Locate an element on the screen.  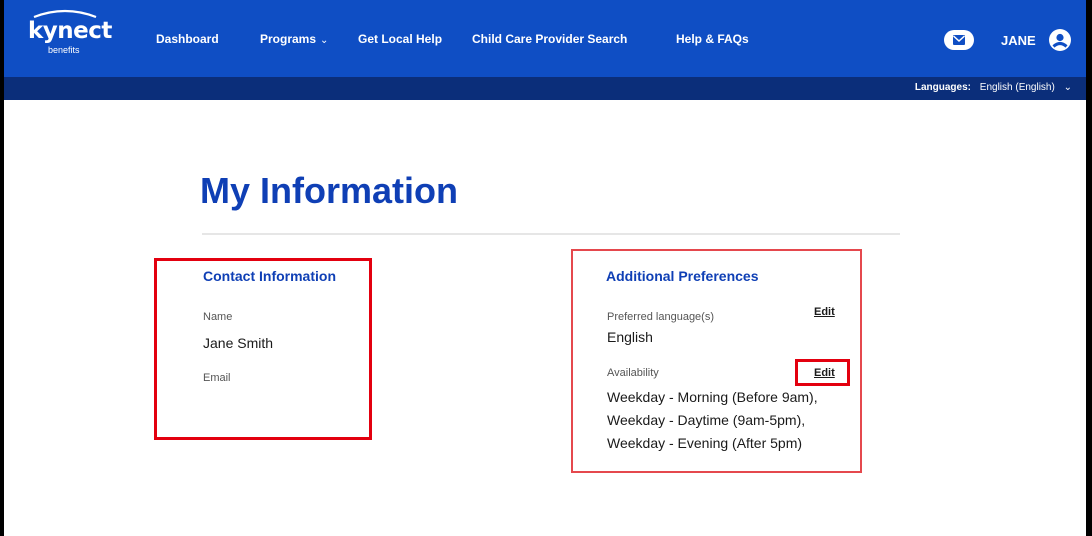
nav-child-care-provider-search: Child Care Provider Search is located at coordinates (549, 39).